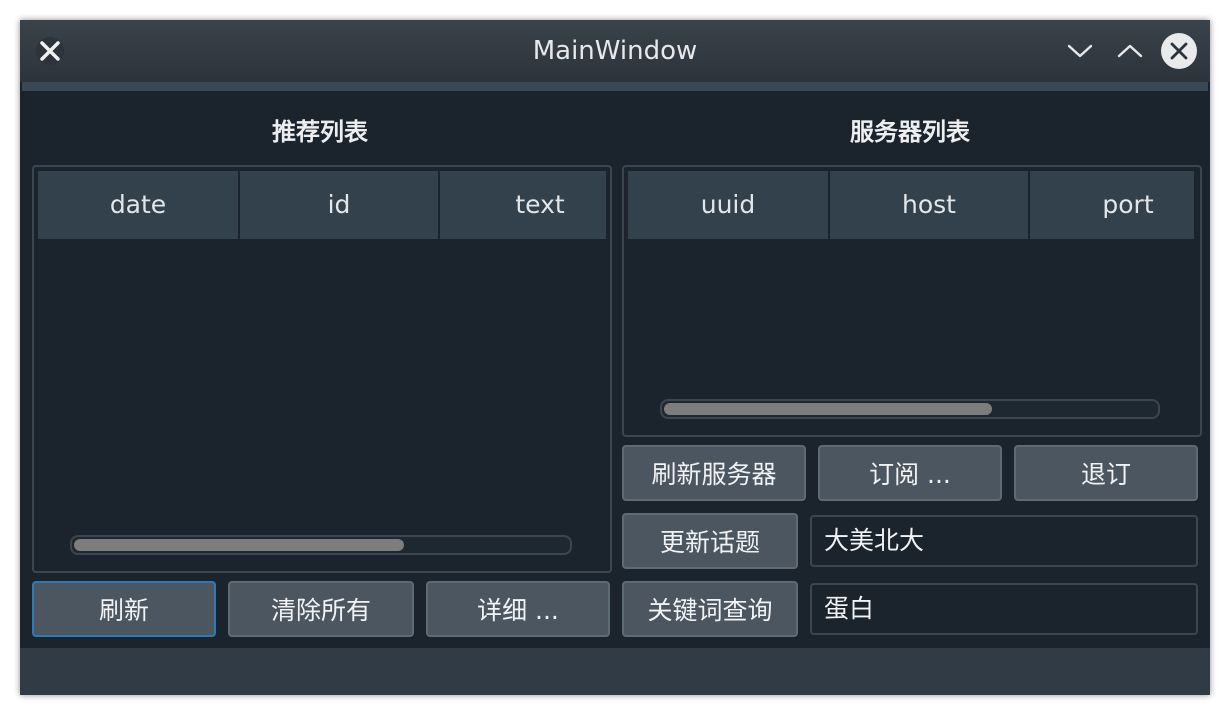 The height and width of the screenshot is (715, 1230). I want to click on clear-all-button: 清除所有, so click(321, 609).